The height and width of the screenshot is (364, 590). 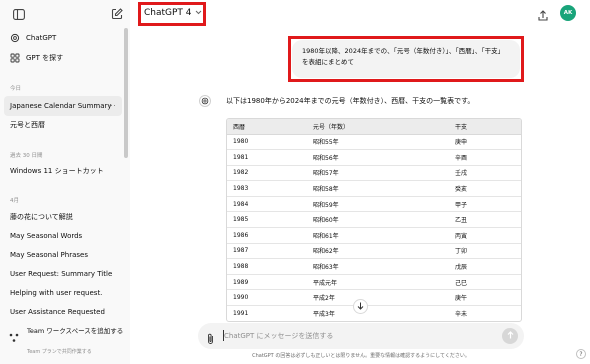 I want to click on table-cell: 1985, so click(x=267, y=220).